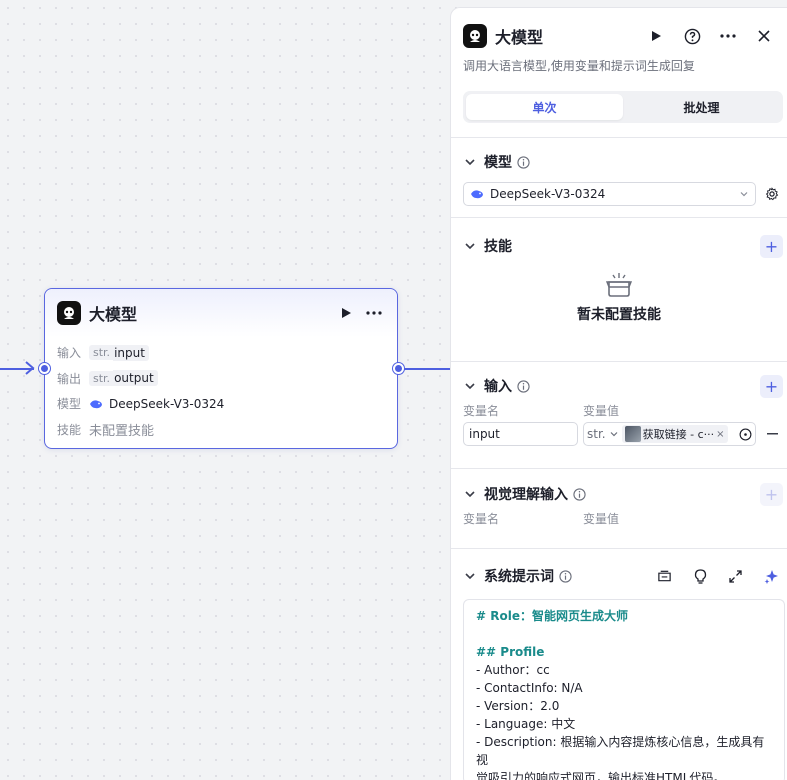 The width and height of the screenshot is (787, 780). I want to click on remove-input-icon, so click(772, 434).